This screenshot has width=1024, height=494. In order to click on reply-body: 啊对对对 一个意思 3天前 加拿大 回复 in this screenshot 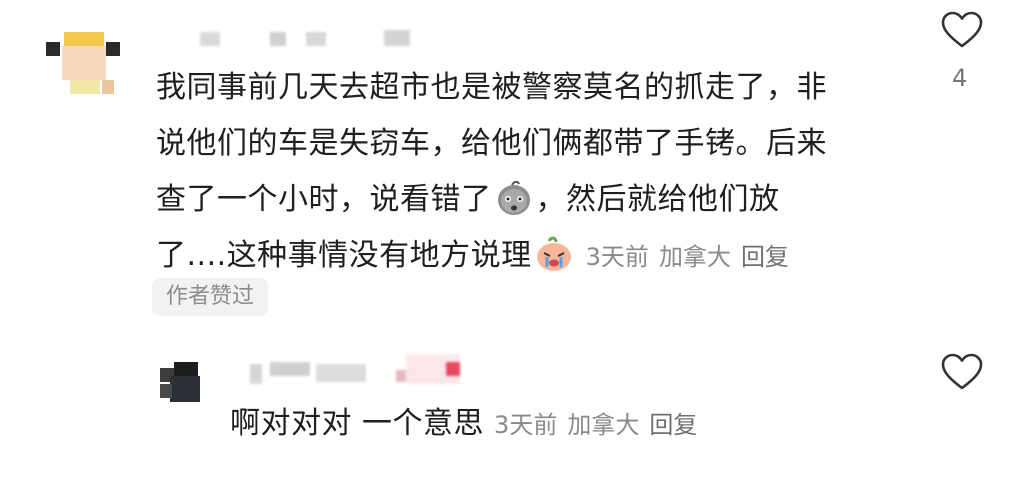, I will do `click(463, 424)`.